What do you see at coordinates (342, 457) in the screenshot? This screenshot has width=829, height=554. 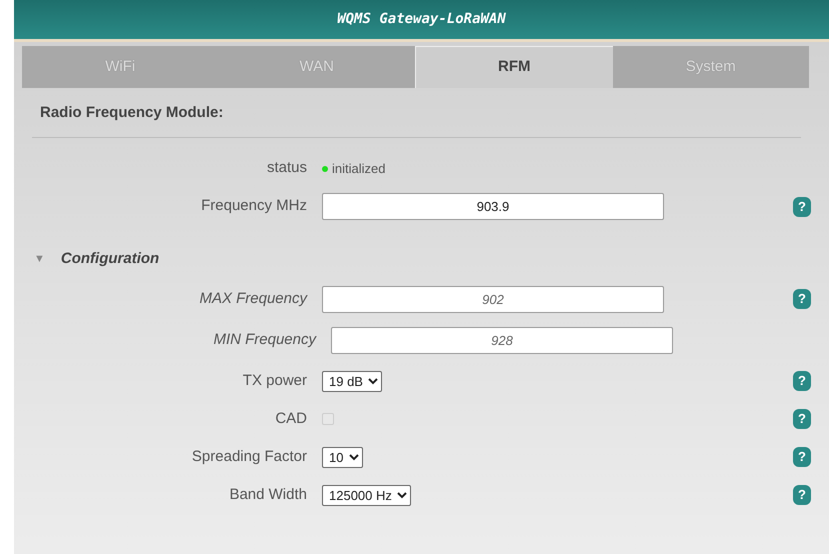 I see `dropdown: 10` at bounding box center [342, 457].